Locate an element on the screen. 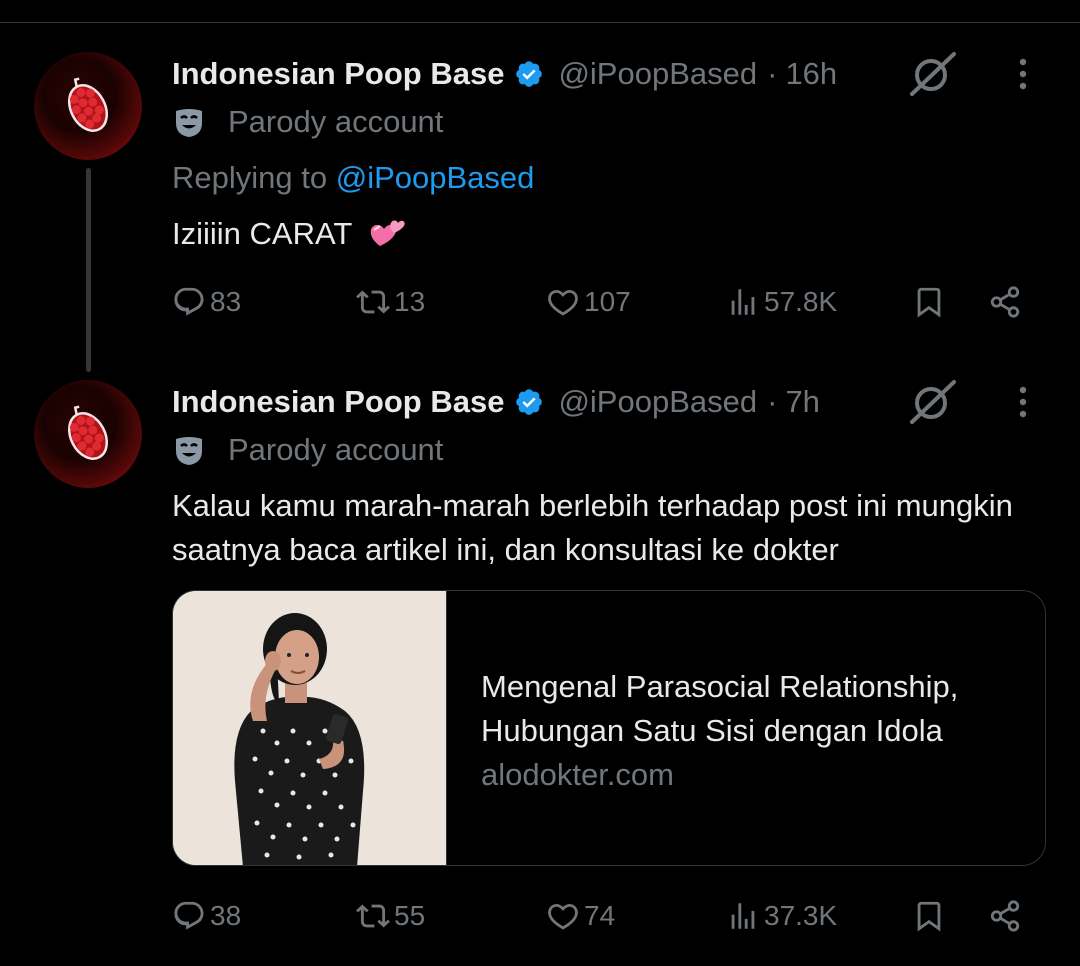  like-button: 107 is located at coordinates (588, 302).